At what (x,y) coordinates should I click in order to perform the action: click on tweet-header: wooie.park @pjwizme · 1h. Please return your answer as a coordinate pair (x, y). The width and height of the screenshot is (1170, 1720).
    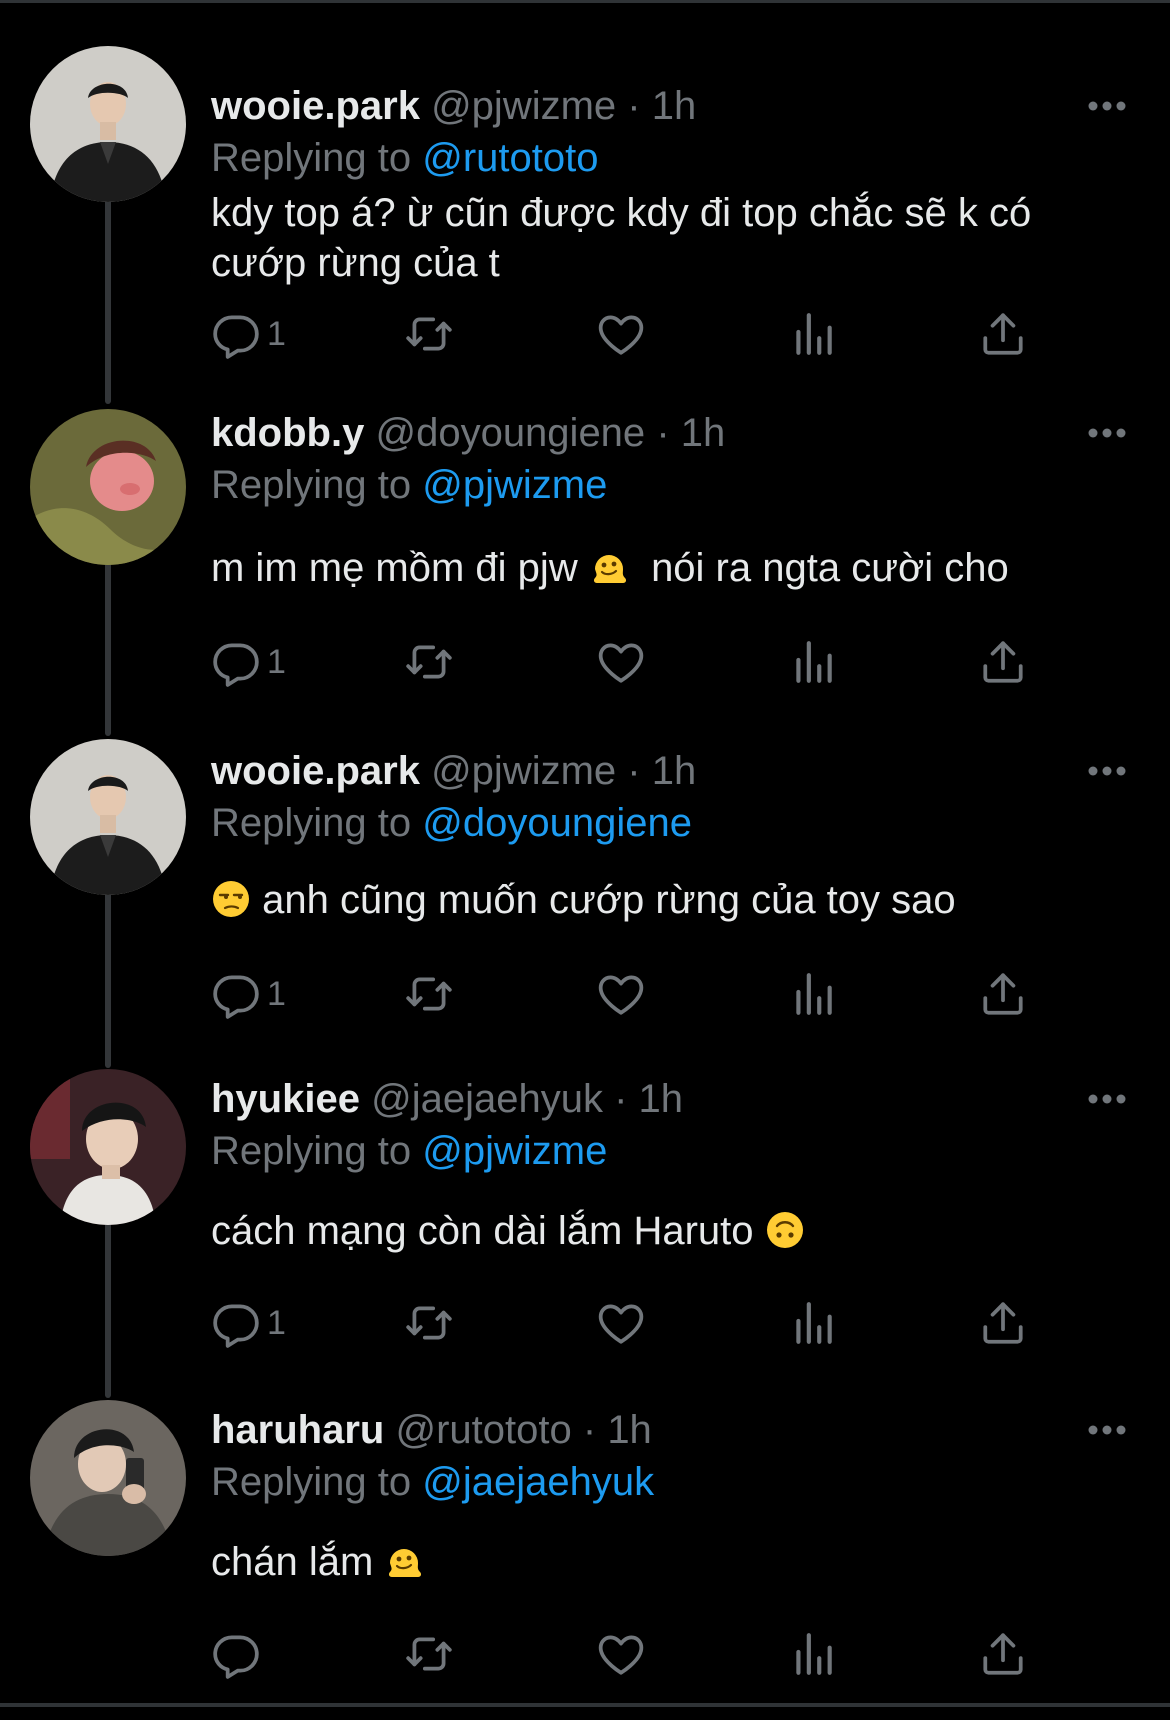
    Looking at the image, I should click on (453, 106).